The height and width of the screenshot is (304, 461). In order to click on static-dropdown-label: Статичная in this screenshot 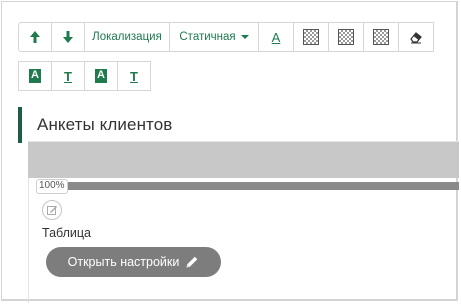, I will do `click(207, 37)`.